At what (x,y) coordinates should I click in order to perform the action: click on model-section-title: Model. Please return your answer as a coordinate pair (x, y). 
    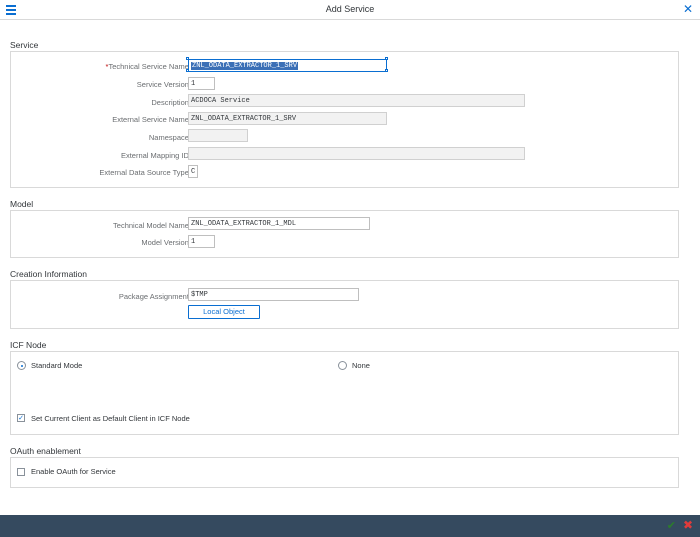
    Looking at the image, I should click on (22, 204).